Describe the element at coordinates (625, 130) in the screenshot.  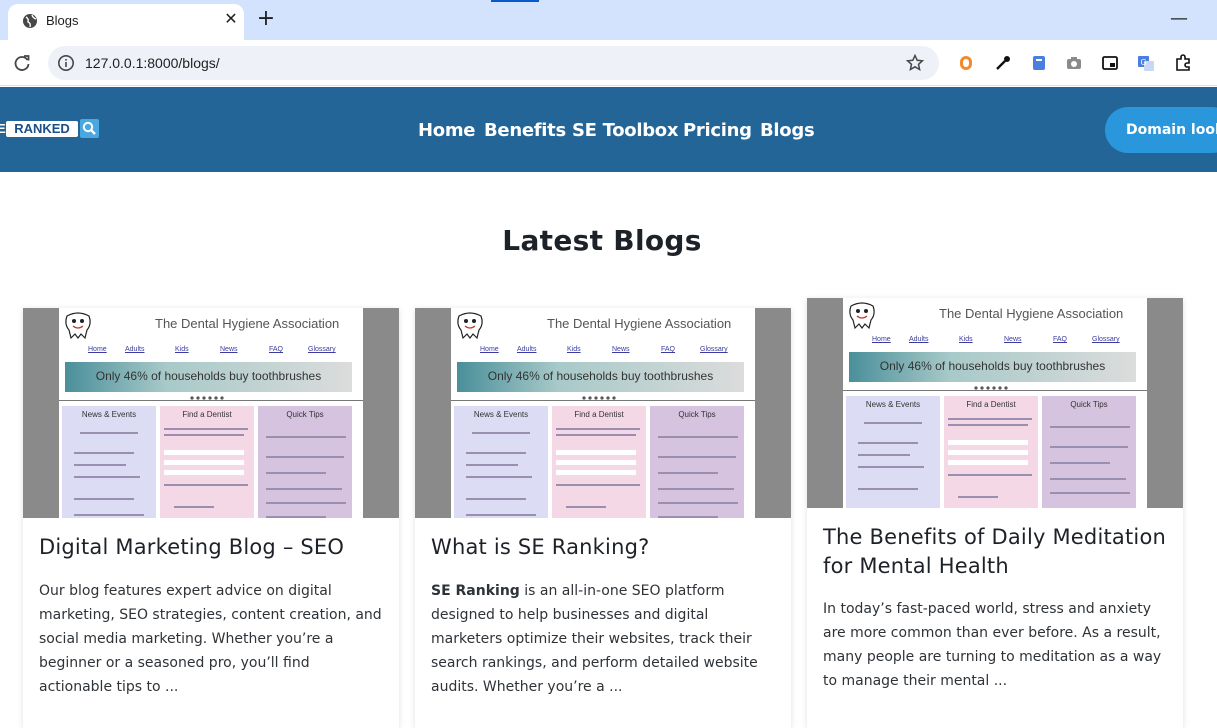
I see `nav-se-toolbox: SE Toolbox` at that location.